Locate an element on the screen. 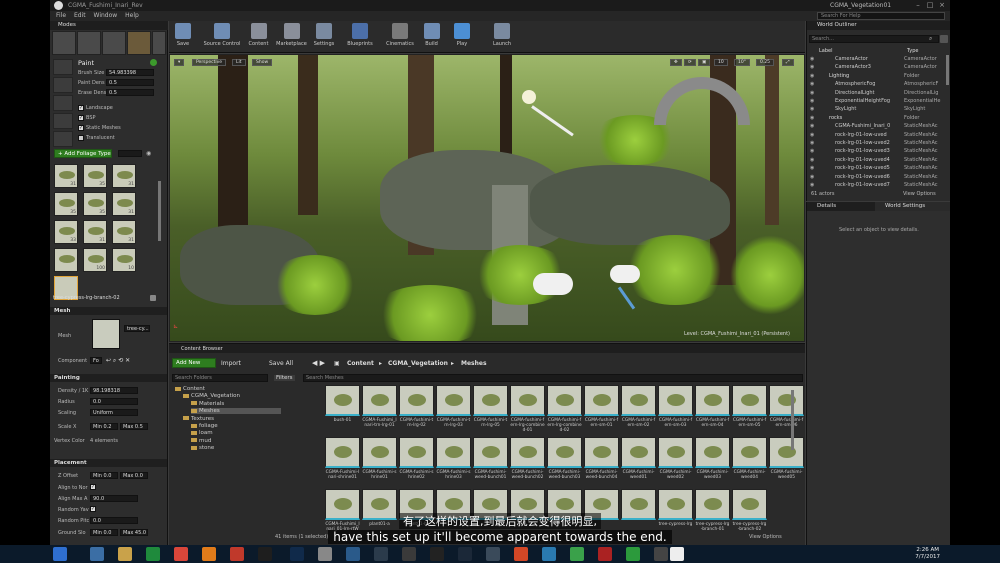  toolbar-blueprints-button: Blueprints is located at coordinates (360, 36).